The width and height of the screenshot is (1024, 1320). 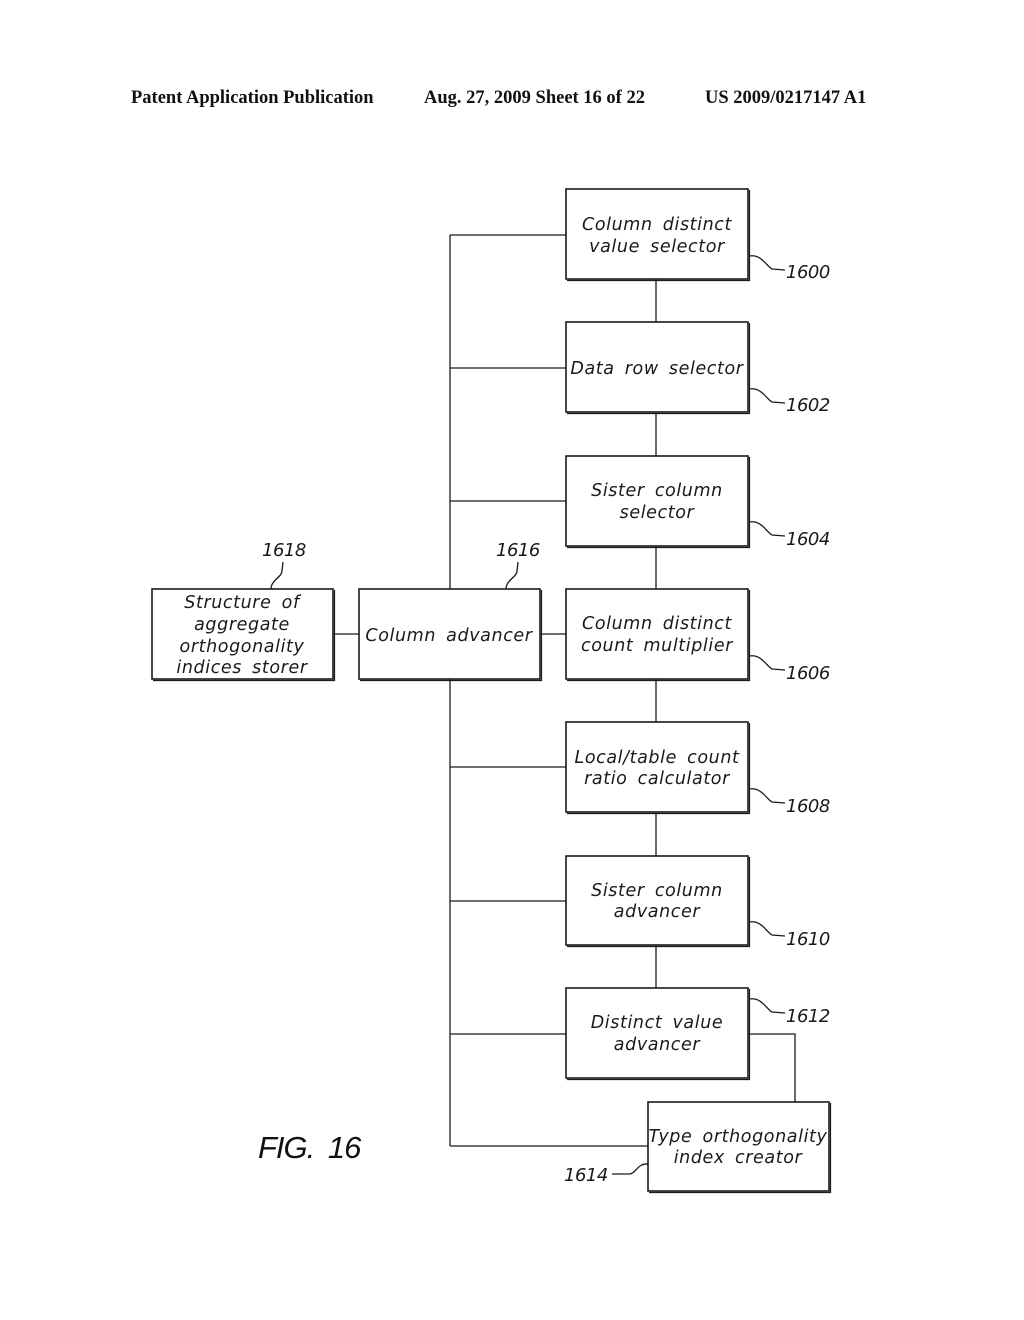 What do you see at coordinates (657, 225) in the screenshot?
I see `block-1600-line-1: Column distinct` at bounding box center [657, 225].